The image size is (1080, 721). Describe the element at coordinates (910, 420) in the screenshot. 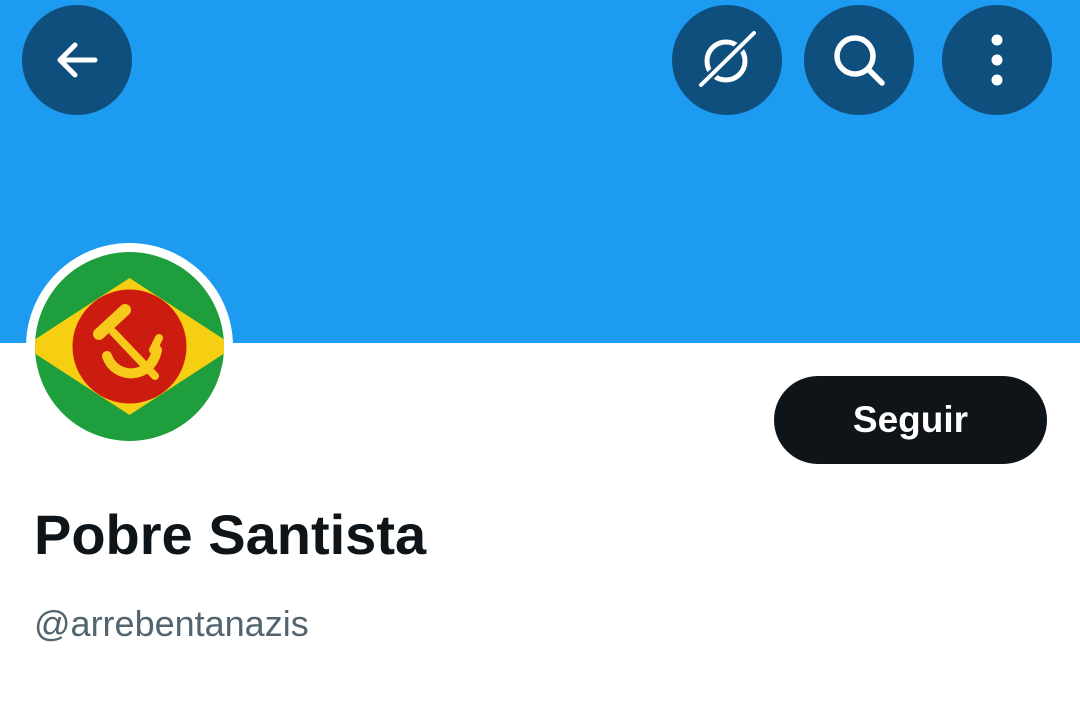

I see `follow-button: Seguir` at that location.